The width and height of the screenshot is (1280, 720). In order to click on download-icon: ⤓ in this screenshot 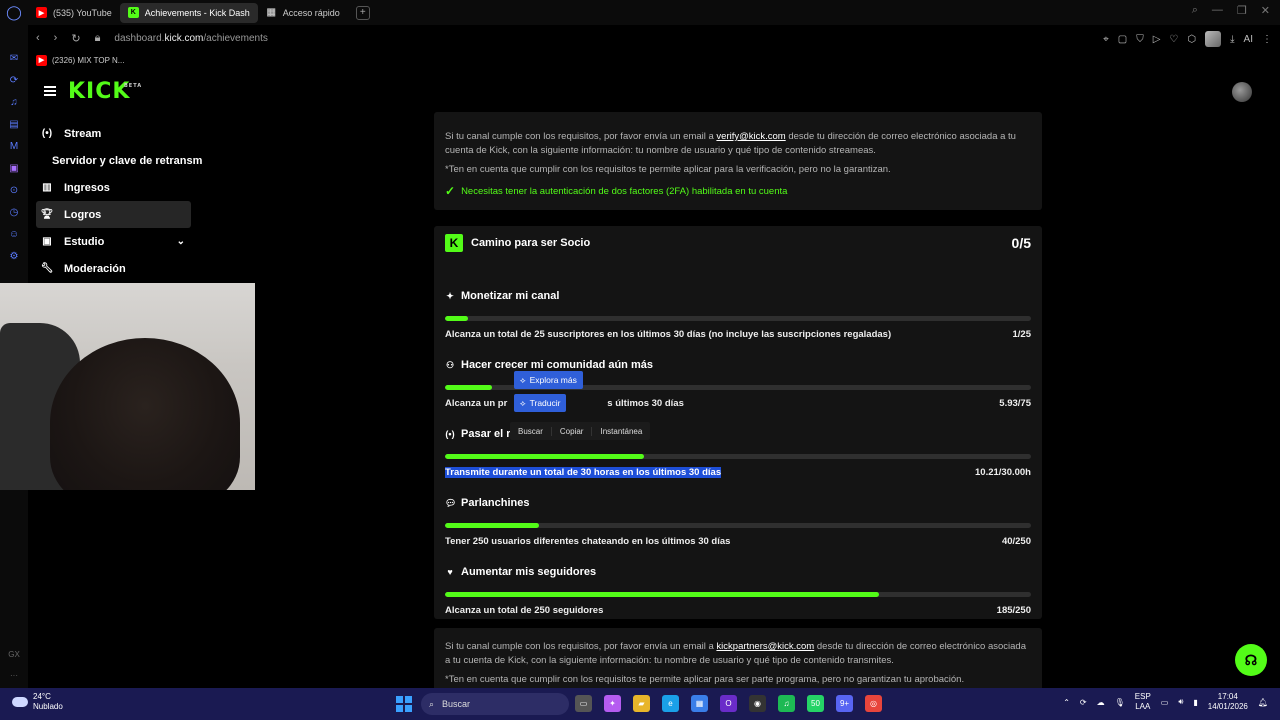, I will do `click(1232, 39)`.